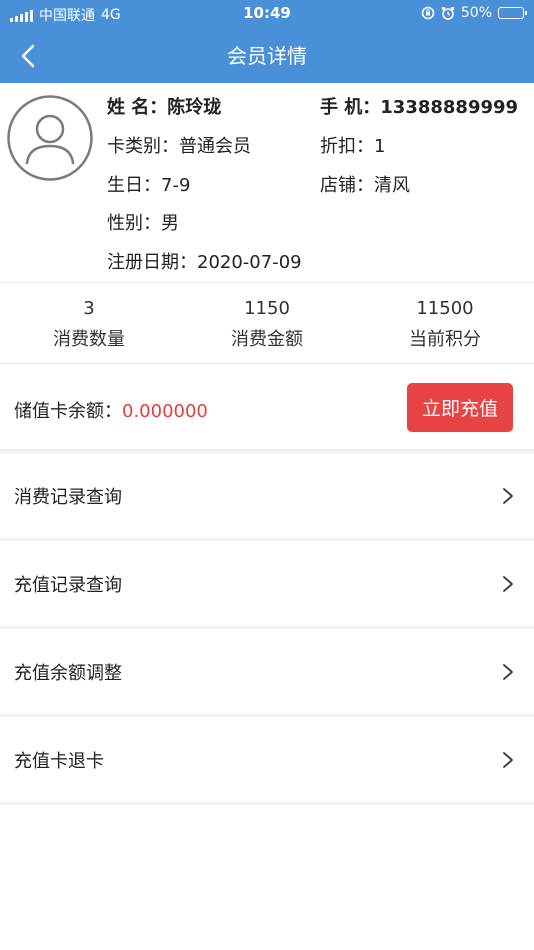  Describe the element at coordinates (347, 146) in the screenshot. I see `discount-label: 折扣：` at that location.